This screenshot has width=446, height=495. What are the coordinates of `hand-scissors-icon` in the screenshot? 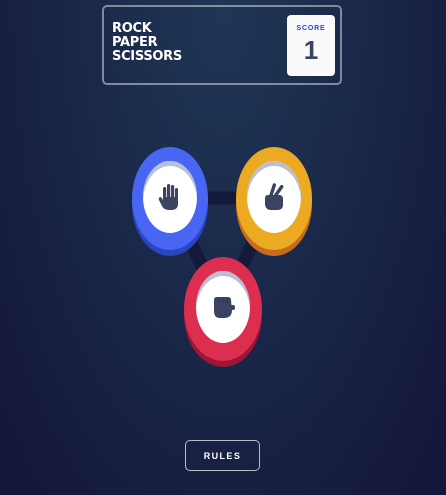 It's located at (274, 196).